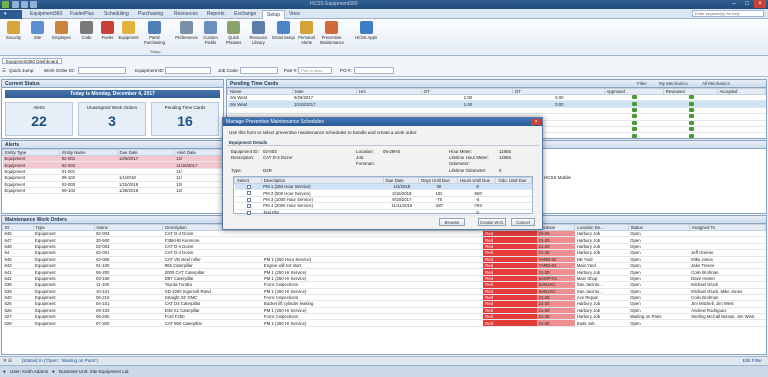  What do you see at coordinates (716, 83) in the screenshot?
I see `all-mechanics-button: All Mechanics` at bounding box center [716, 83].